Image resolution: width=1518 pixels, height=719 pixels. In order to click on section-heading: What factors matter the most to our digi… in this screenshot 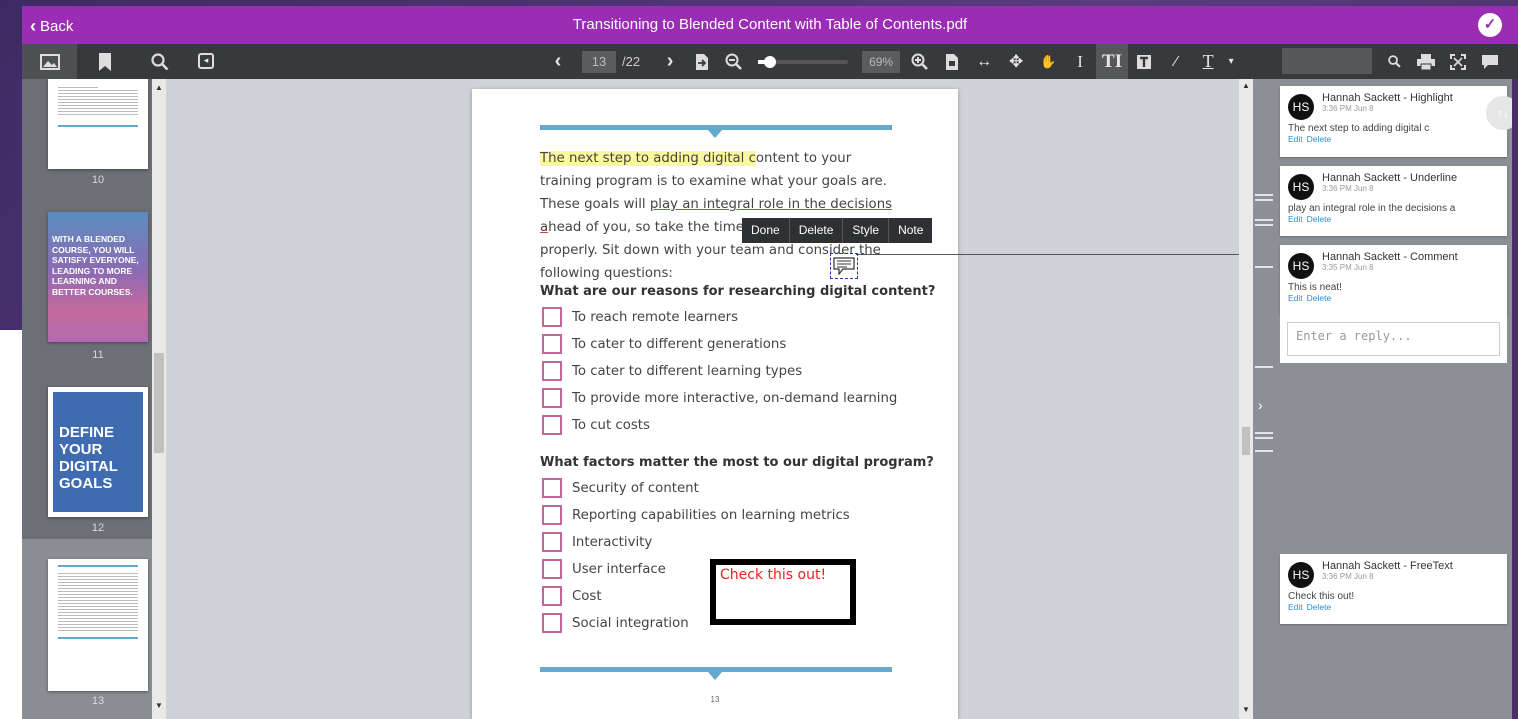, I will do `click(737, 462)`.